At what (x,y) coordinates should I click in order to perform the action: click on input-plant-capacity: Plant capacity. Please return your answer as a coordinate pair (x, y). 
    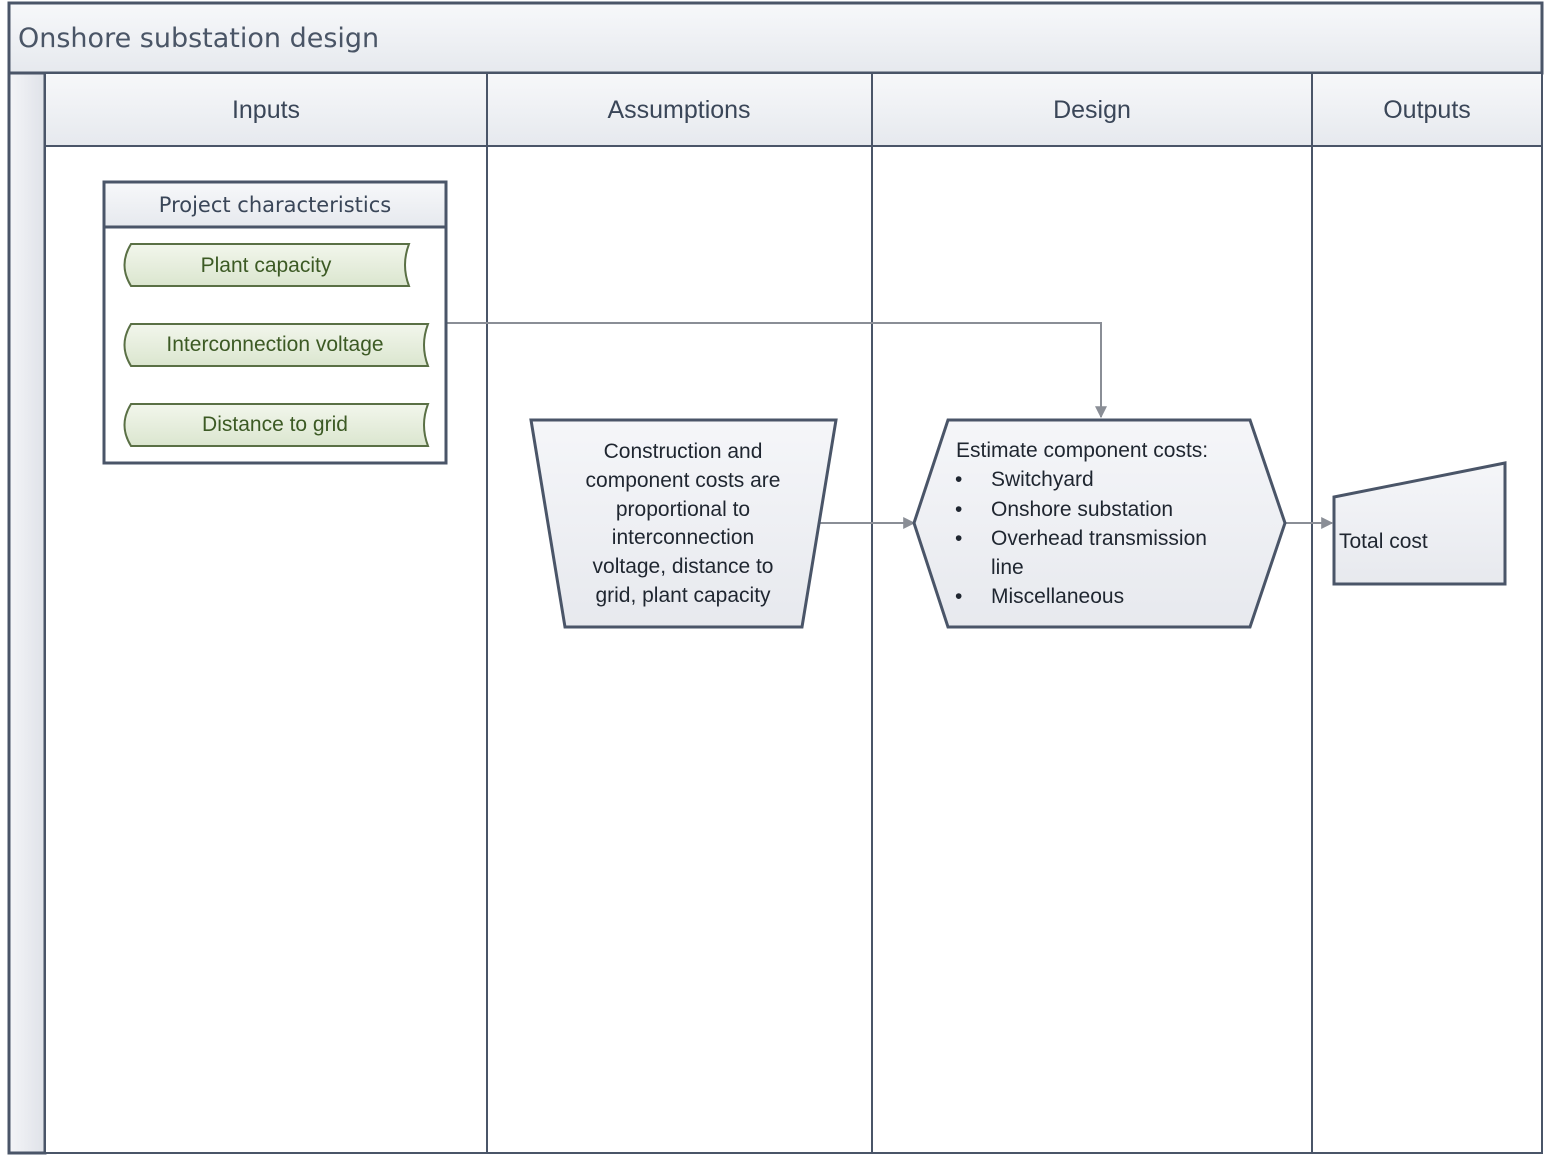
    Looking at the image, I should click on (267, 265).